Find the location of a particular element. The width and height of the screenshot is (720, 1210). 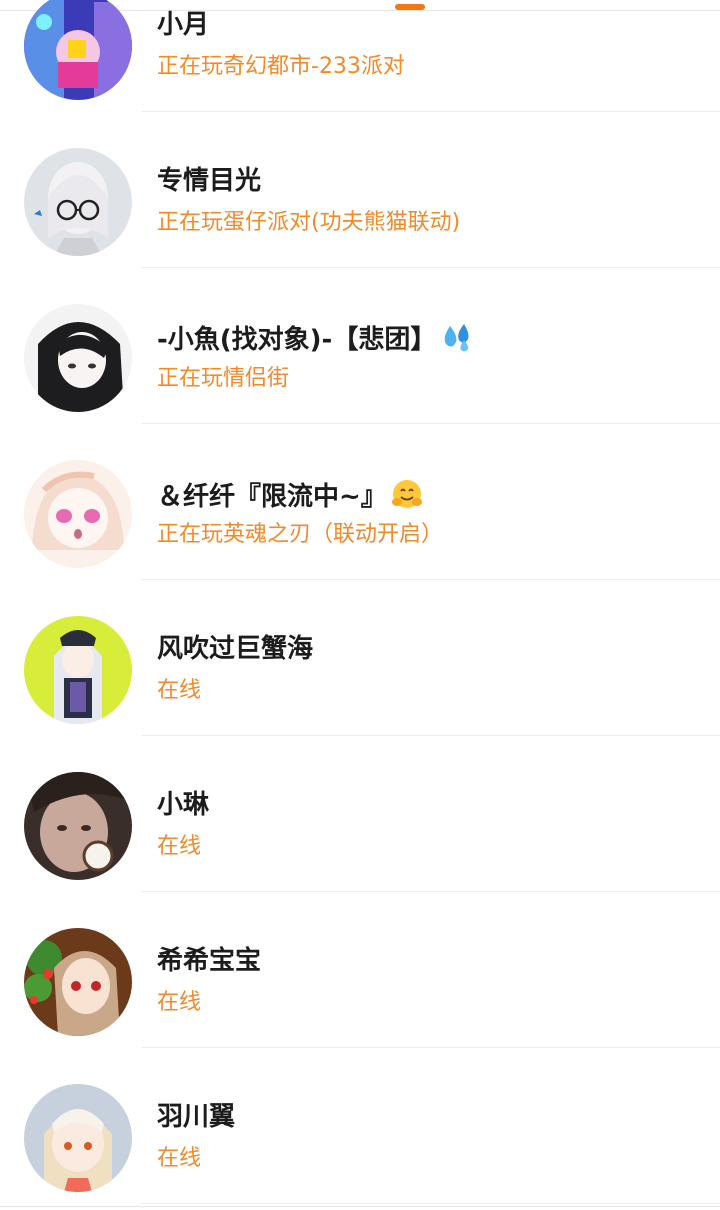

sweat-droplets-emoji-icon is located at coordinates (457, 340).